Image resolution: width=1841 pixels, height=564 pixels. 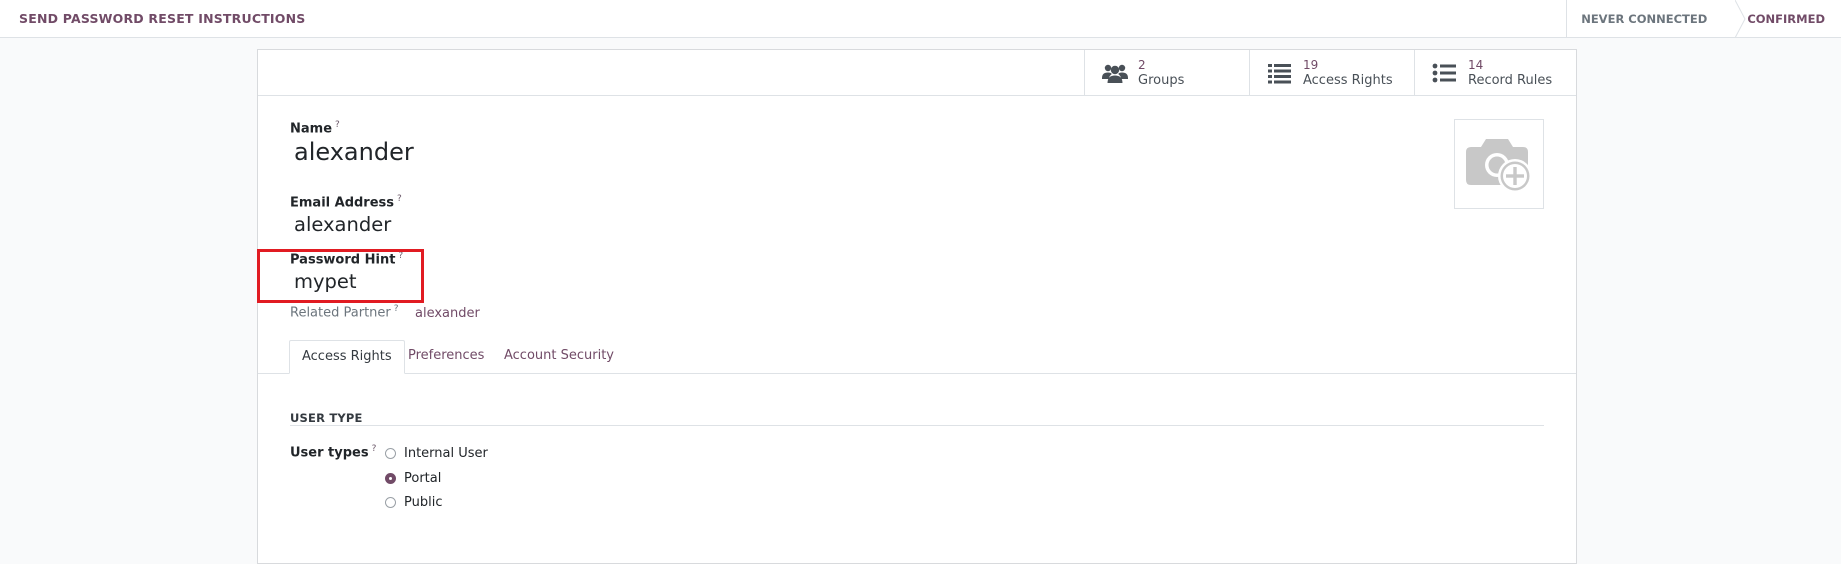 I want to click on users-icon, so click(x=1115, y=73).